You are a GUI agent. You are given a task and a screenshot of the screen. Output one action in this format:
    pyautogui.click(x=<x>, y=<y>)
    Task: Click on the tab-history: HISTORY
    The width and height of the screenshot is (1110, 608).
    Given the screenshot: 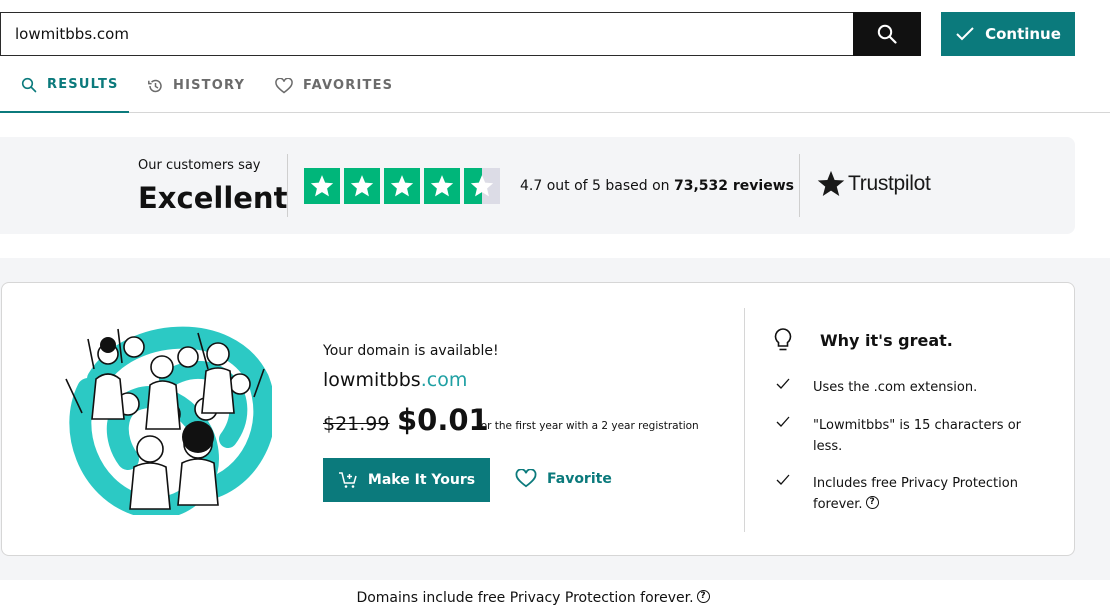 What is the action you would take?
    pyautogui.click(x=196, y=85)
    